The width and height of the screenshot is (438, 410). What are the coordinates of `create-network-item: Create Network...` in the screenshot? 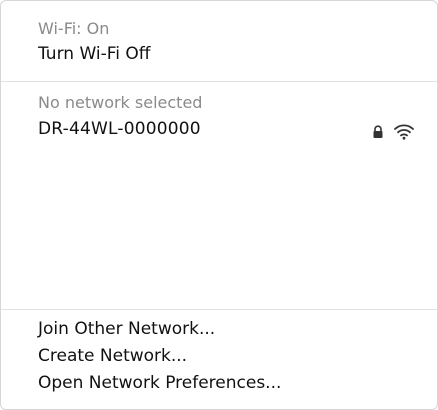 It's located at (112, 356).